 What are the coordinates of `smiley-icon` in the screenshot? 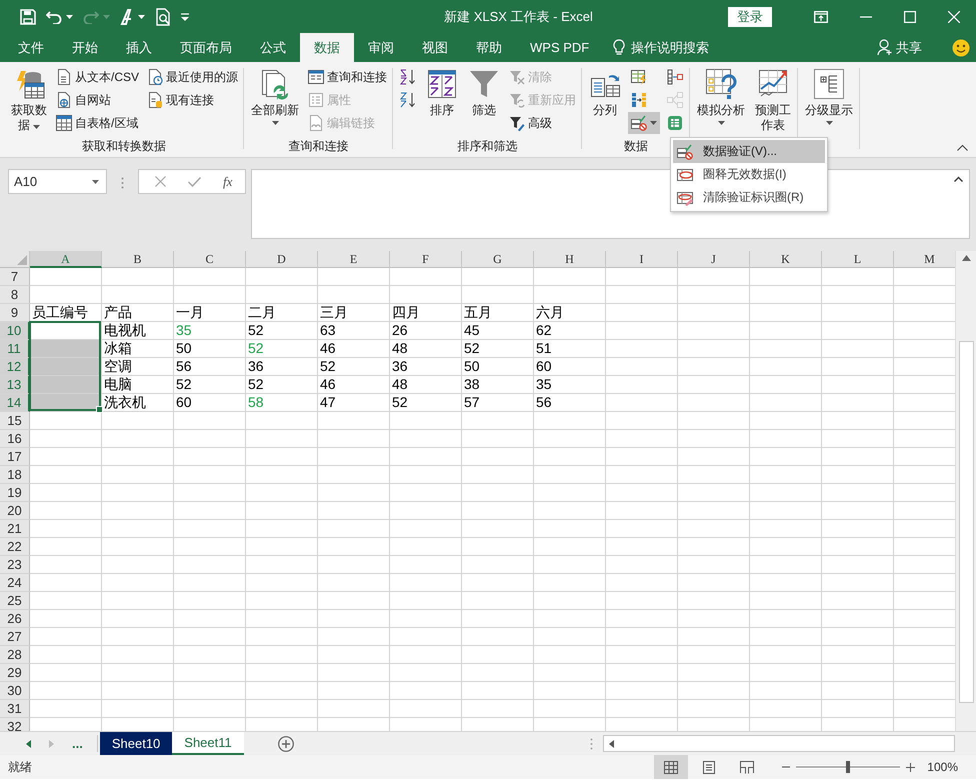 It's located at (961, 47).